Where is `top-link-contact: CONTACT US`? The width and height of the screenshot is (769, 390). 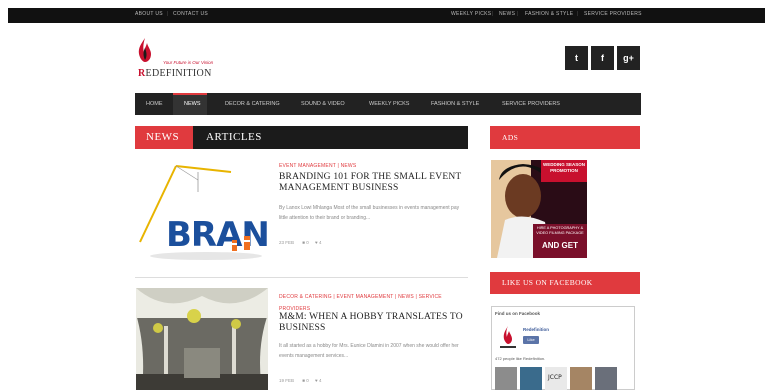 top-link-contact: CONTACT US is located at coordinates (190, 14).